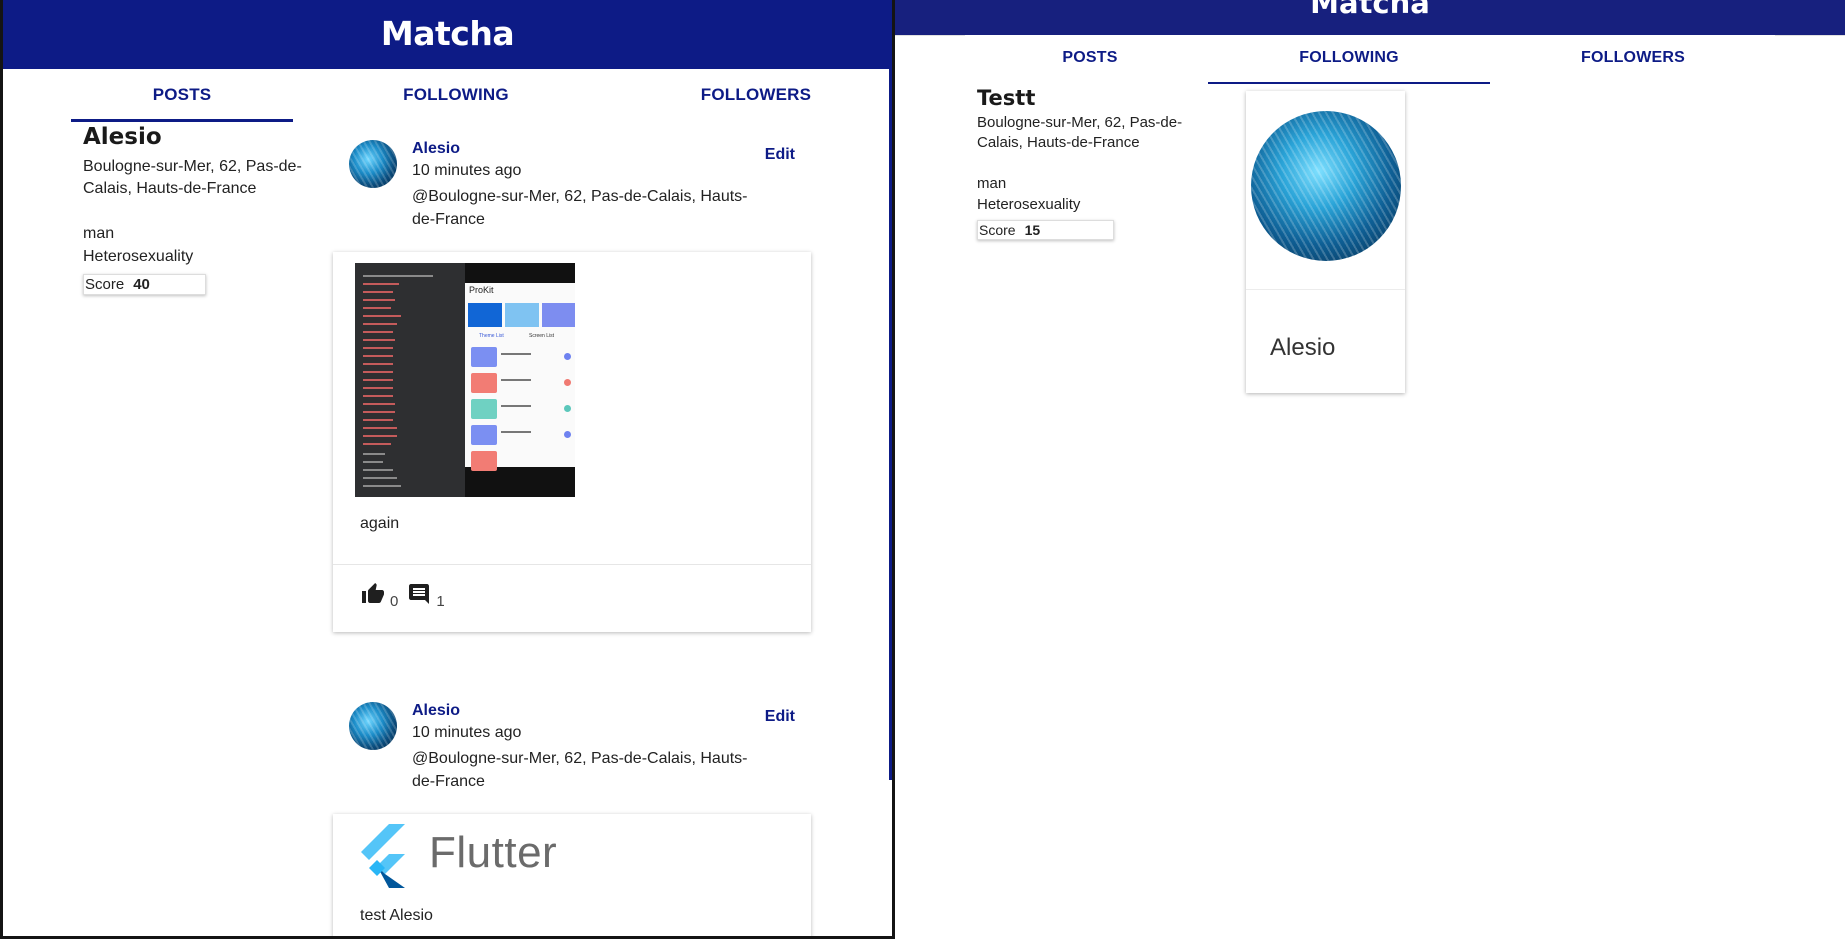 This screenshot has height=939, width=1845. I want to click on following-name: Alesio, so click(1302, 348).